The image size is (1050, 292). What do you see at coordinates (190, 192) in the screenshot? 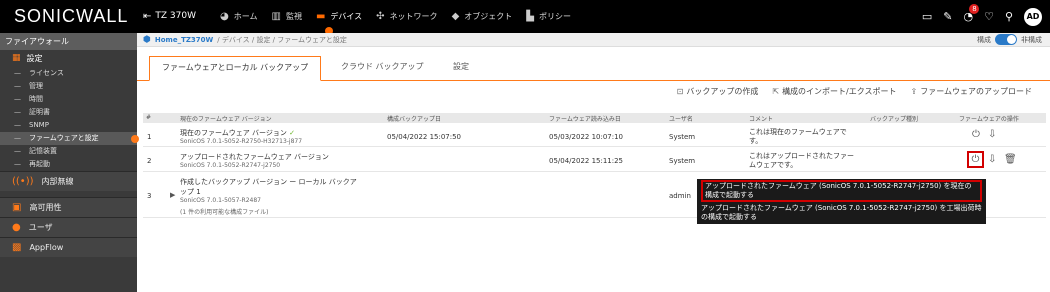
I see `row-title-cont: ップ 1` at bounding box center [190, 192].